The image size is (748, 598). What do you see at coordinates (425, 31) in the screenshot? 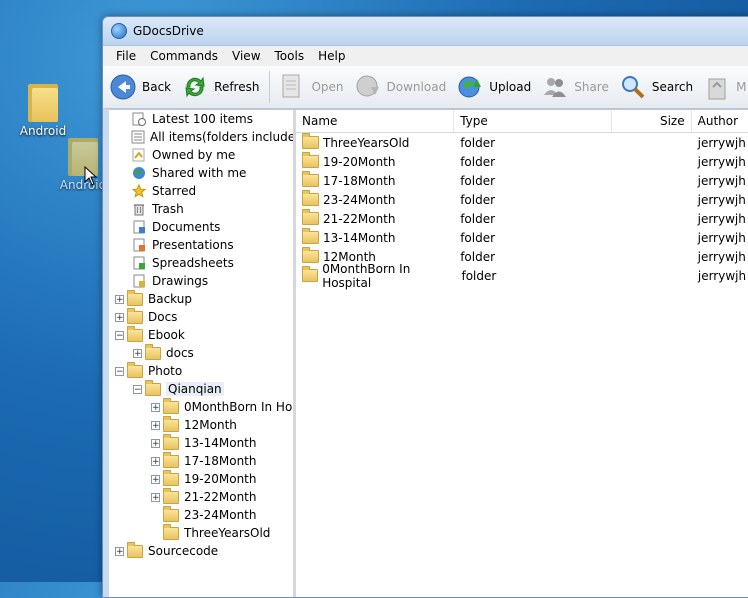
I see `title-bar: GDocsDrive` at bounding box center [425, 31].